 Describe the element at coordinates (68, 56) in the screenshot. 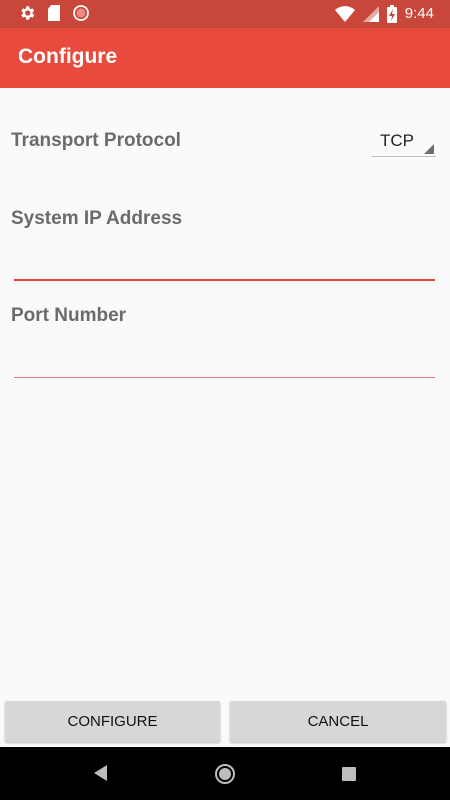

I see `page-title: Configure` at that location.